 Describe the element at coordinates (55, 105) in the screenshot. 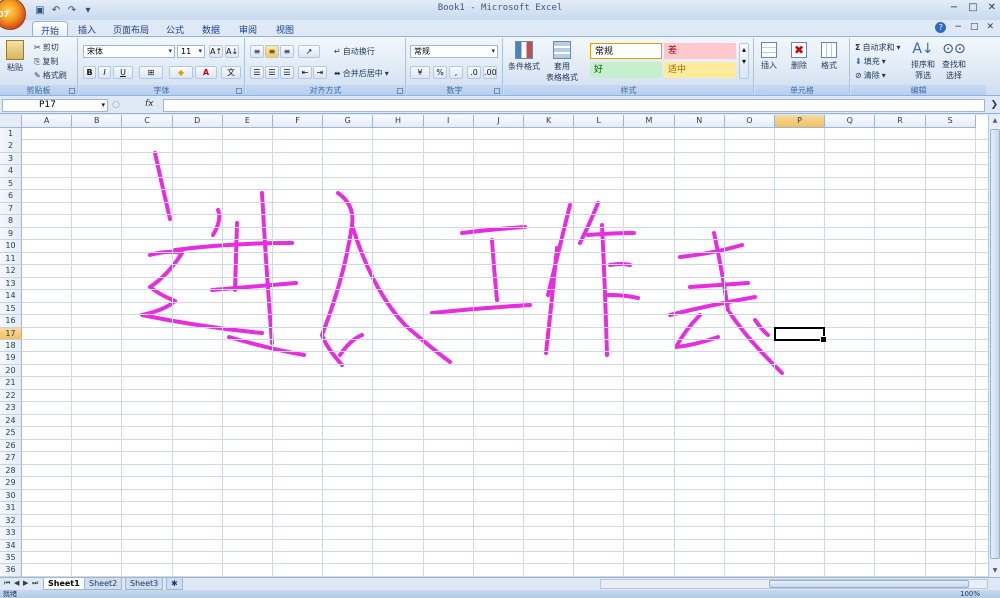

I see `name-box: P17 ▾` at that location.